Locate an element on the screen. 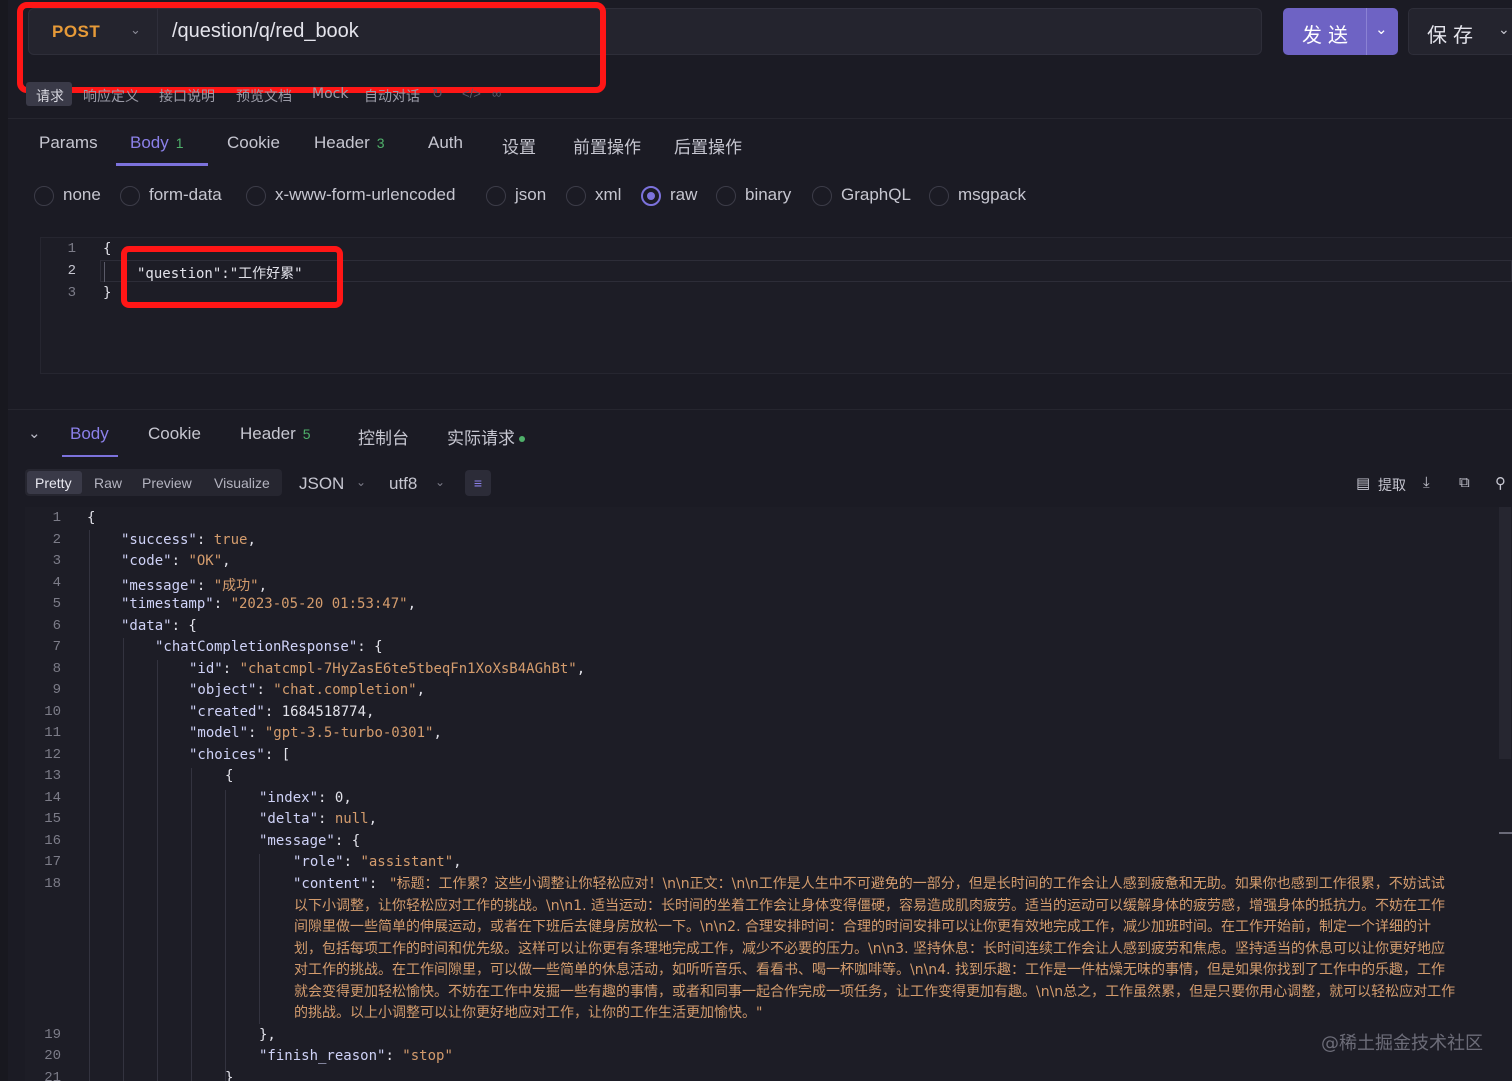 This screenshot has height=1081, width=1512. collapse-chevron-icon: ⌄ is located at coordinates (34, 433).